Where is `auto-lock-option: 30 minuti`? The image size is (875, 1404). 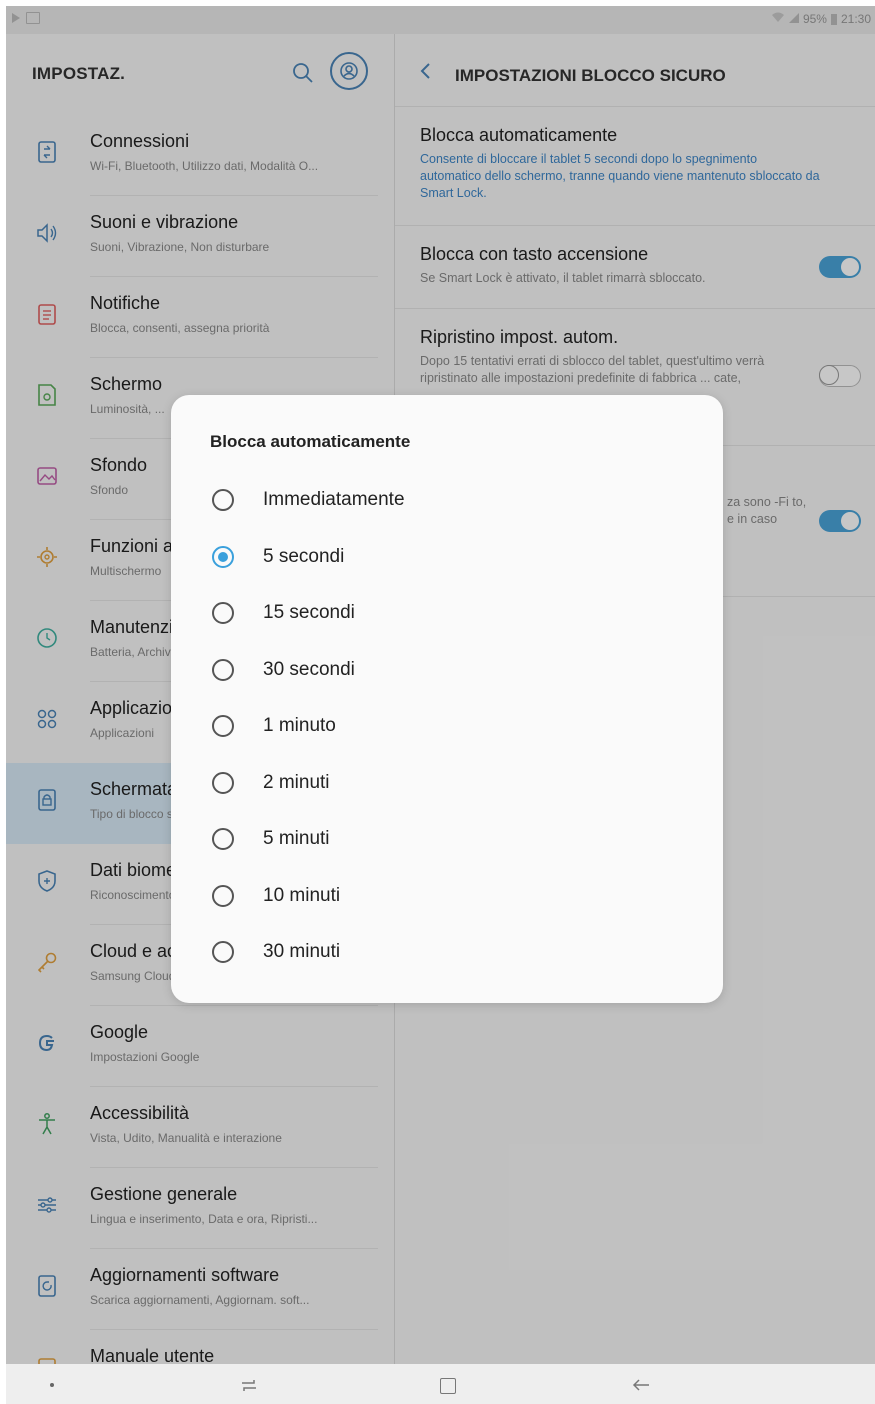 auto-lock-option: 30 minuti is located at coordinates (447, 955).